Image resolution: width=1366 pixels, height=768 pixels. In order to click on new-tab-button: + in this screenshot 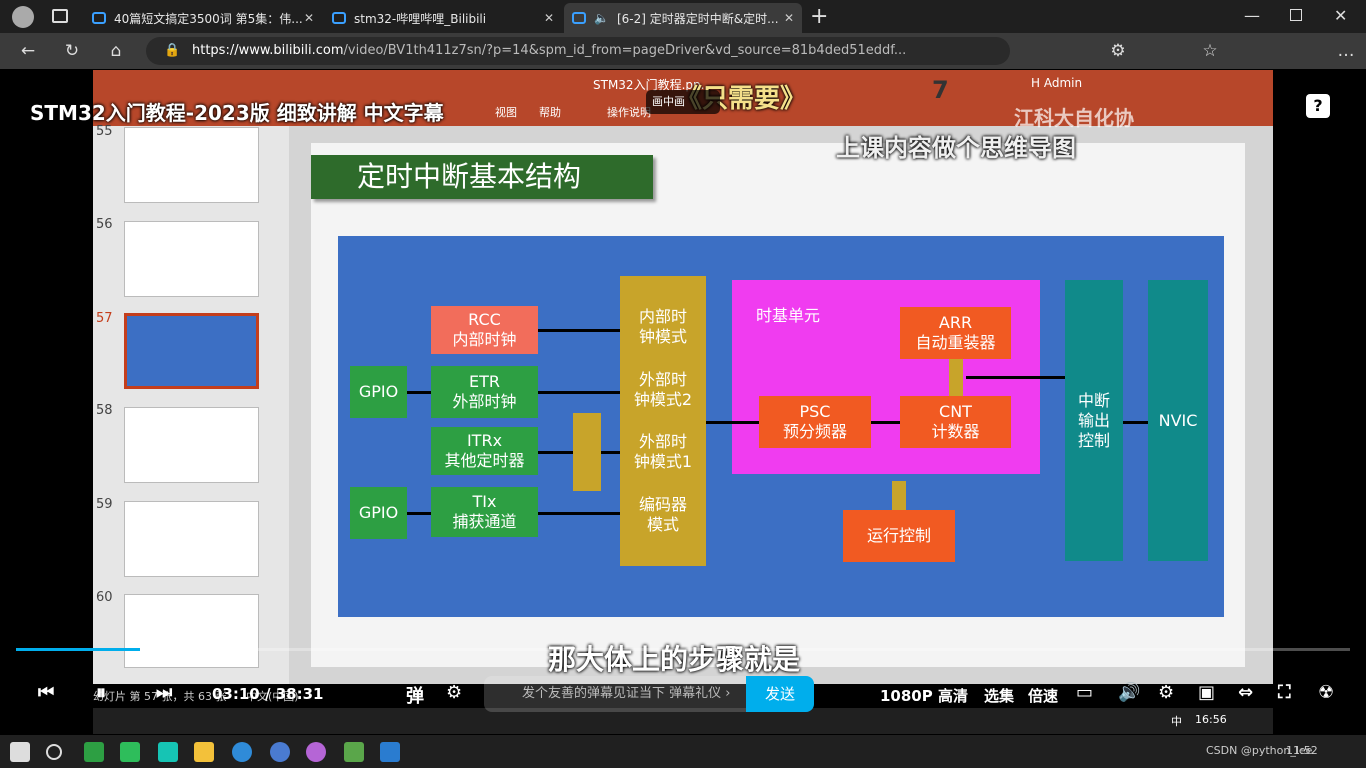, I will do `click(819, 16)`.